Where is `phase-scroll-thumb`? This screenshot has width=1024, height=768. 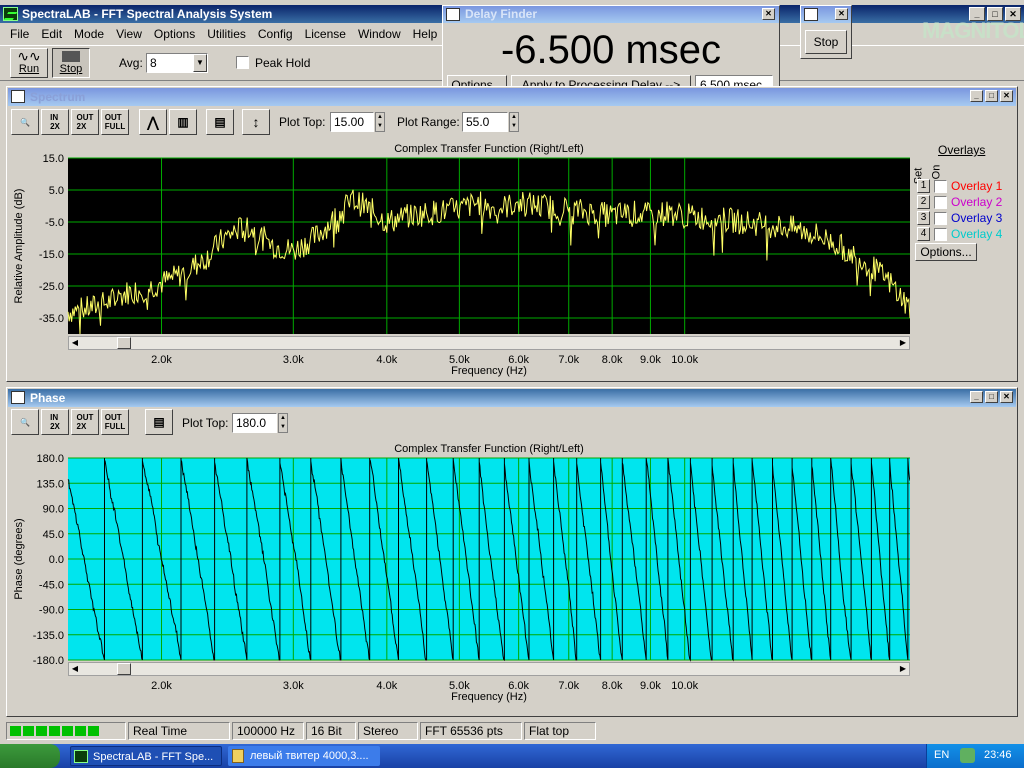 phase-scroll-thumb is located at coordinates (124, 669).